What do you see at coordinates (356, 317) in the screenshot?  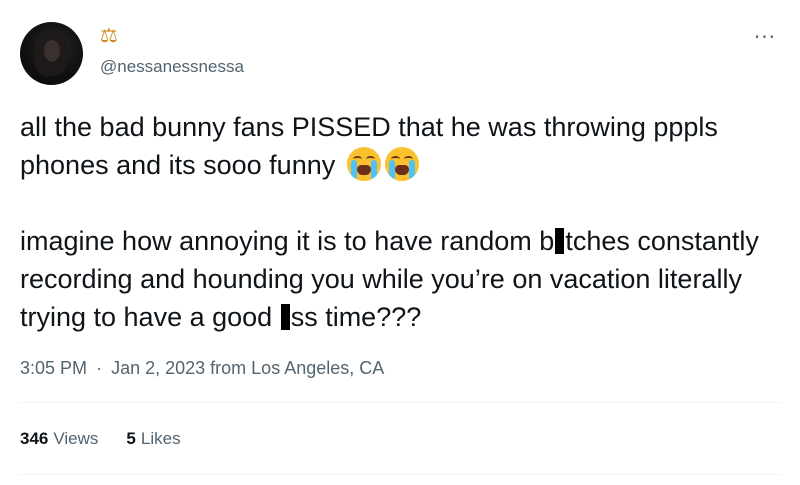 I see `tweet-text-part: ss time???` at bounding box center [356, 317].